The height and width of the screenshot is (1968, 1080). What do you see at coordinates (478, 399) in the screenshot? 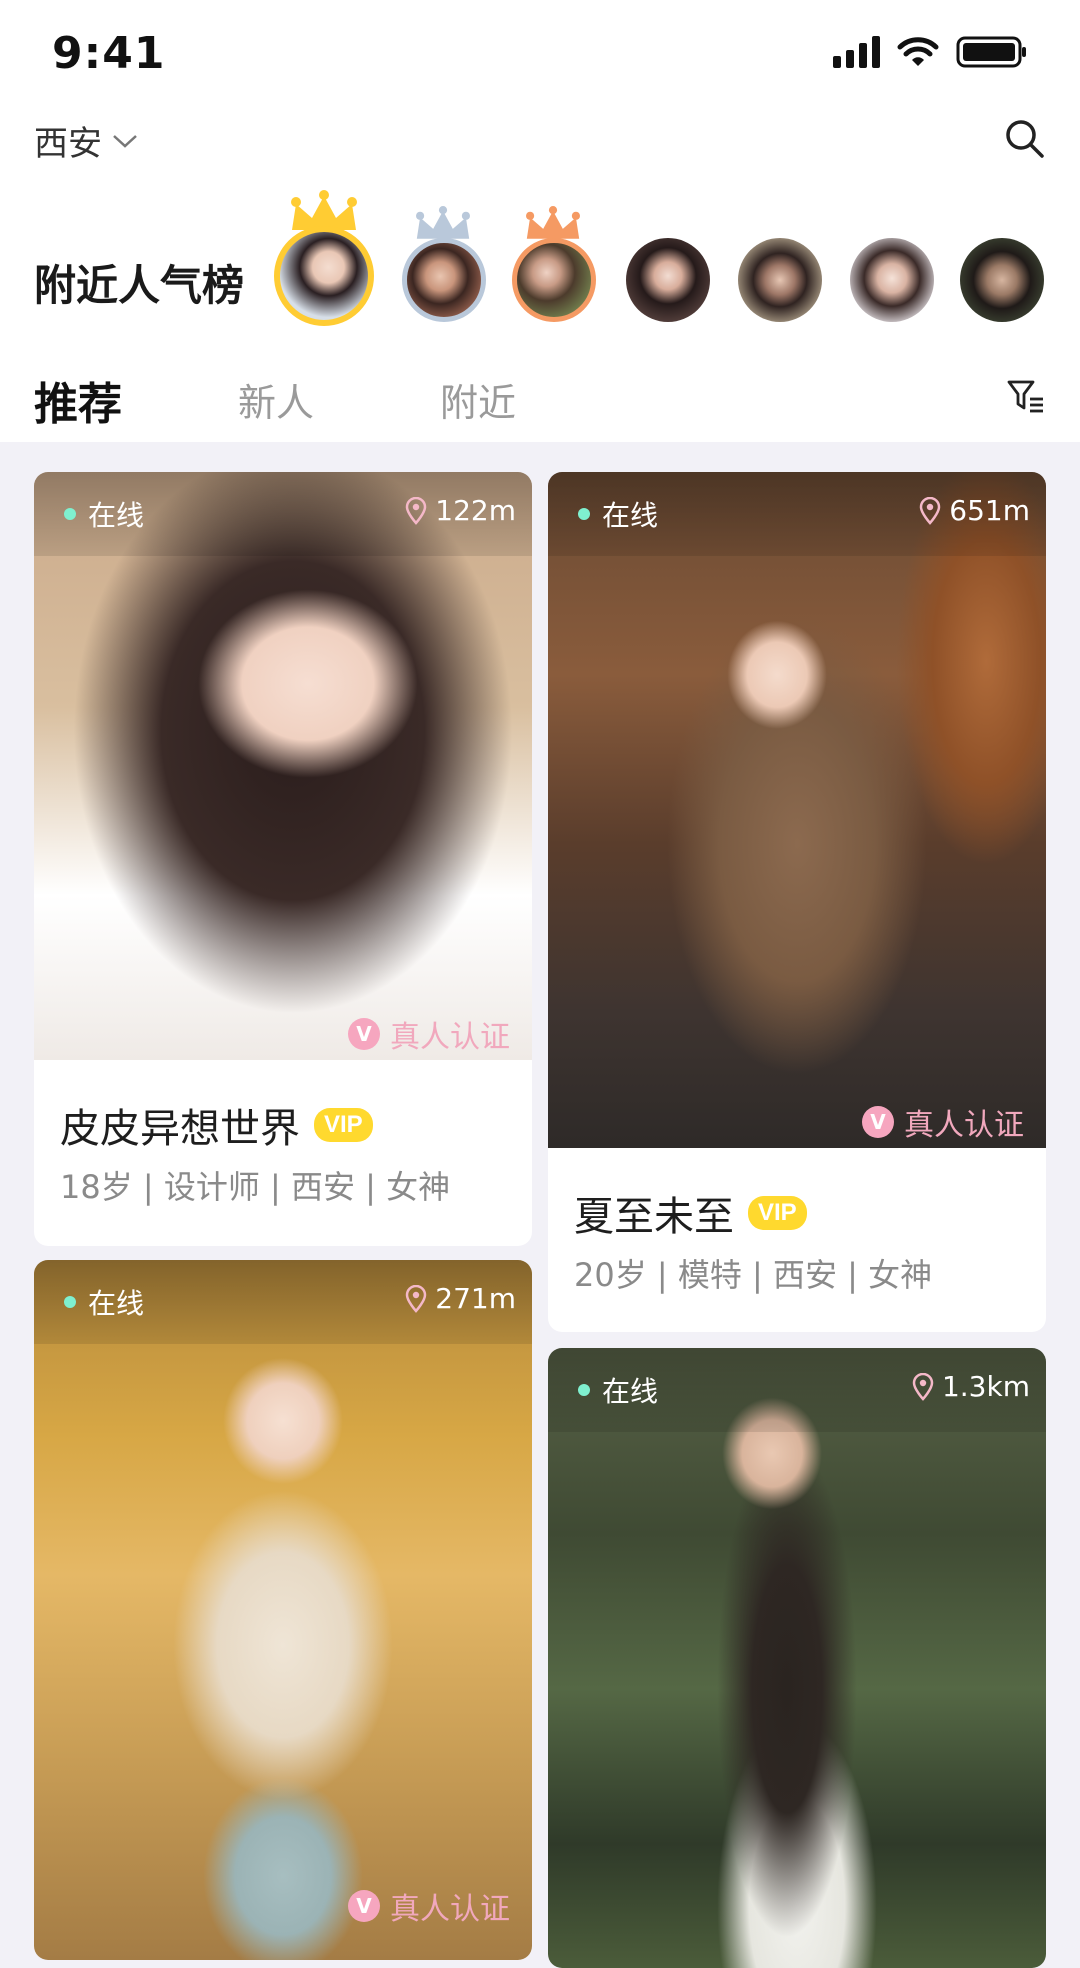
I see `tab-nearby: 附近` at bounding box center [478, 399].